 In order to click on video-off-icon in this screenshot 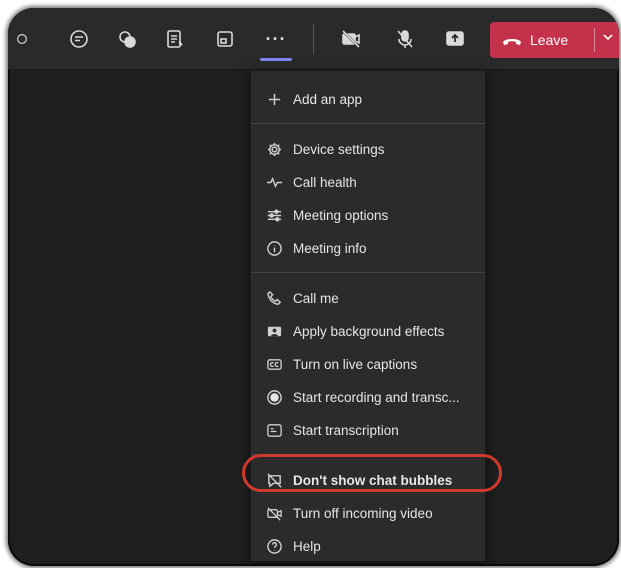, I will do `click(274, 513)`.